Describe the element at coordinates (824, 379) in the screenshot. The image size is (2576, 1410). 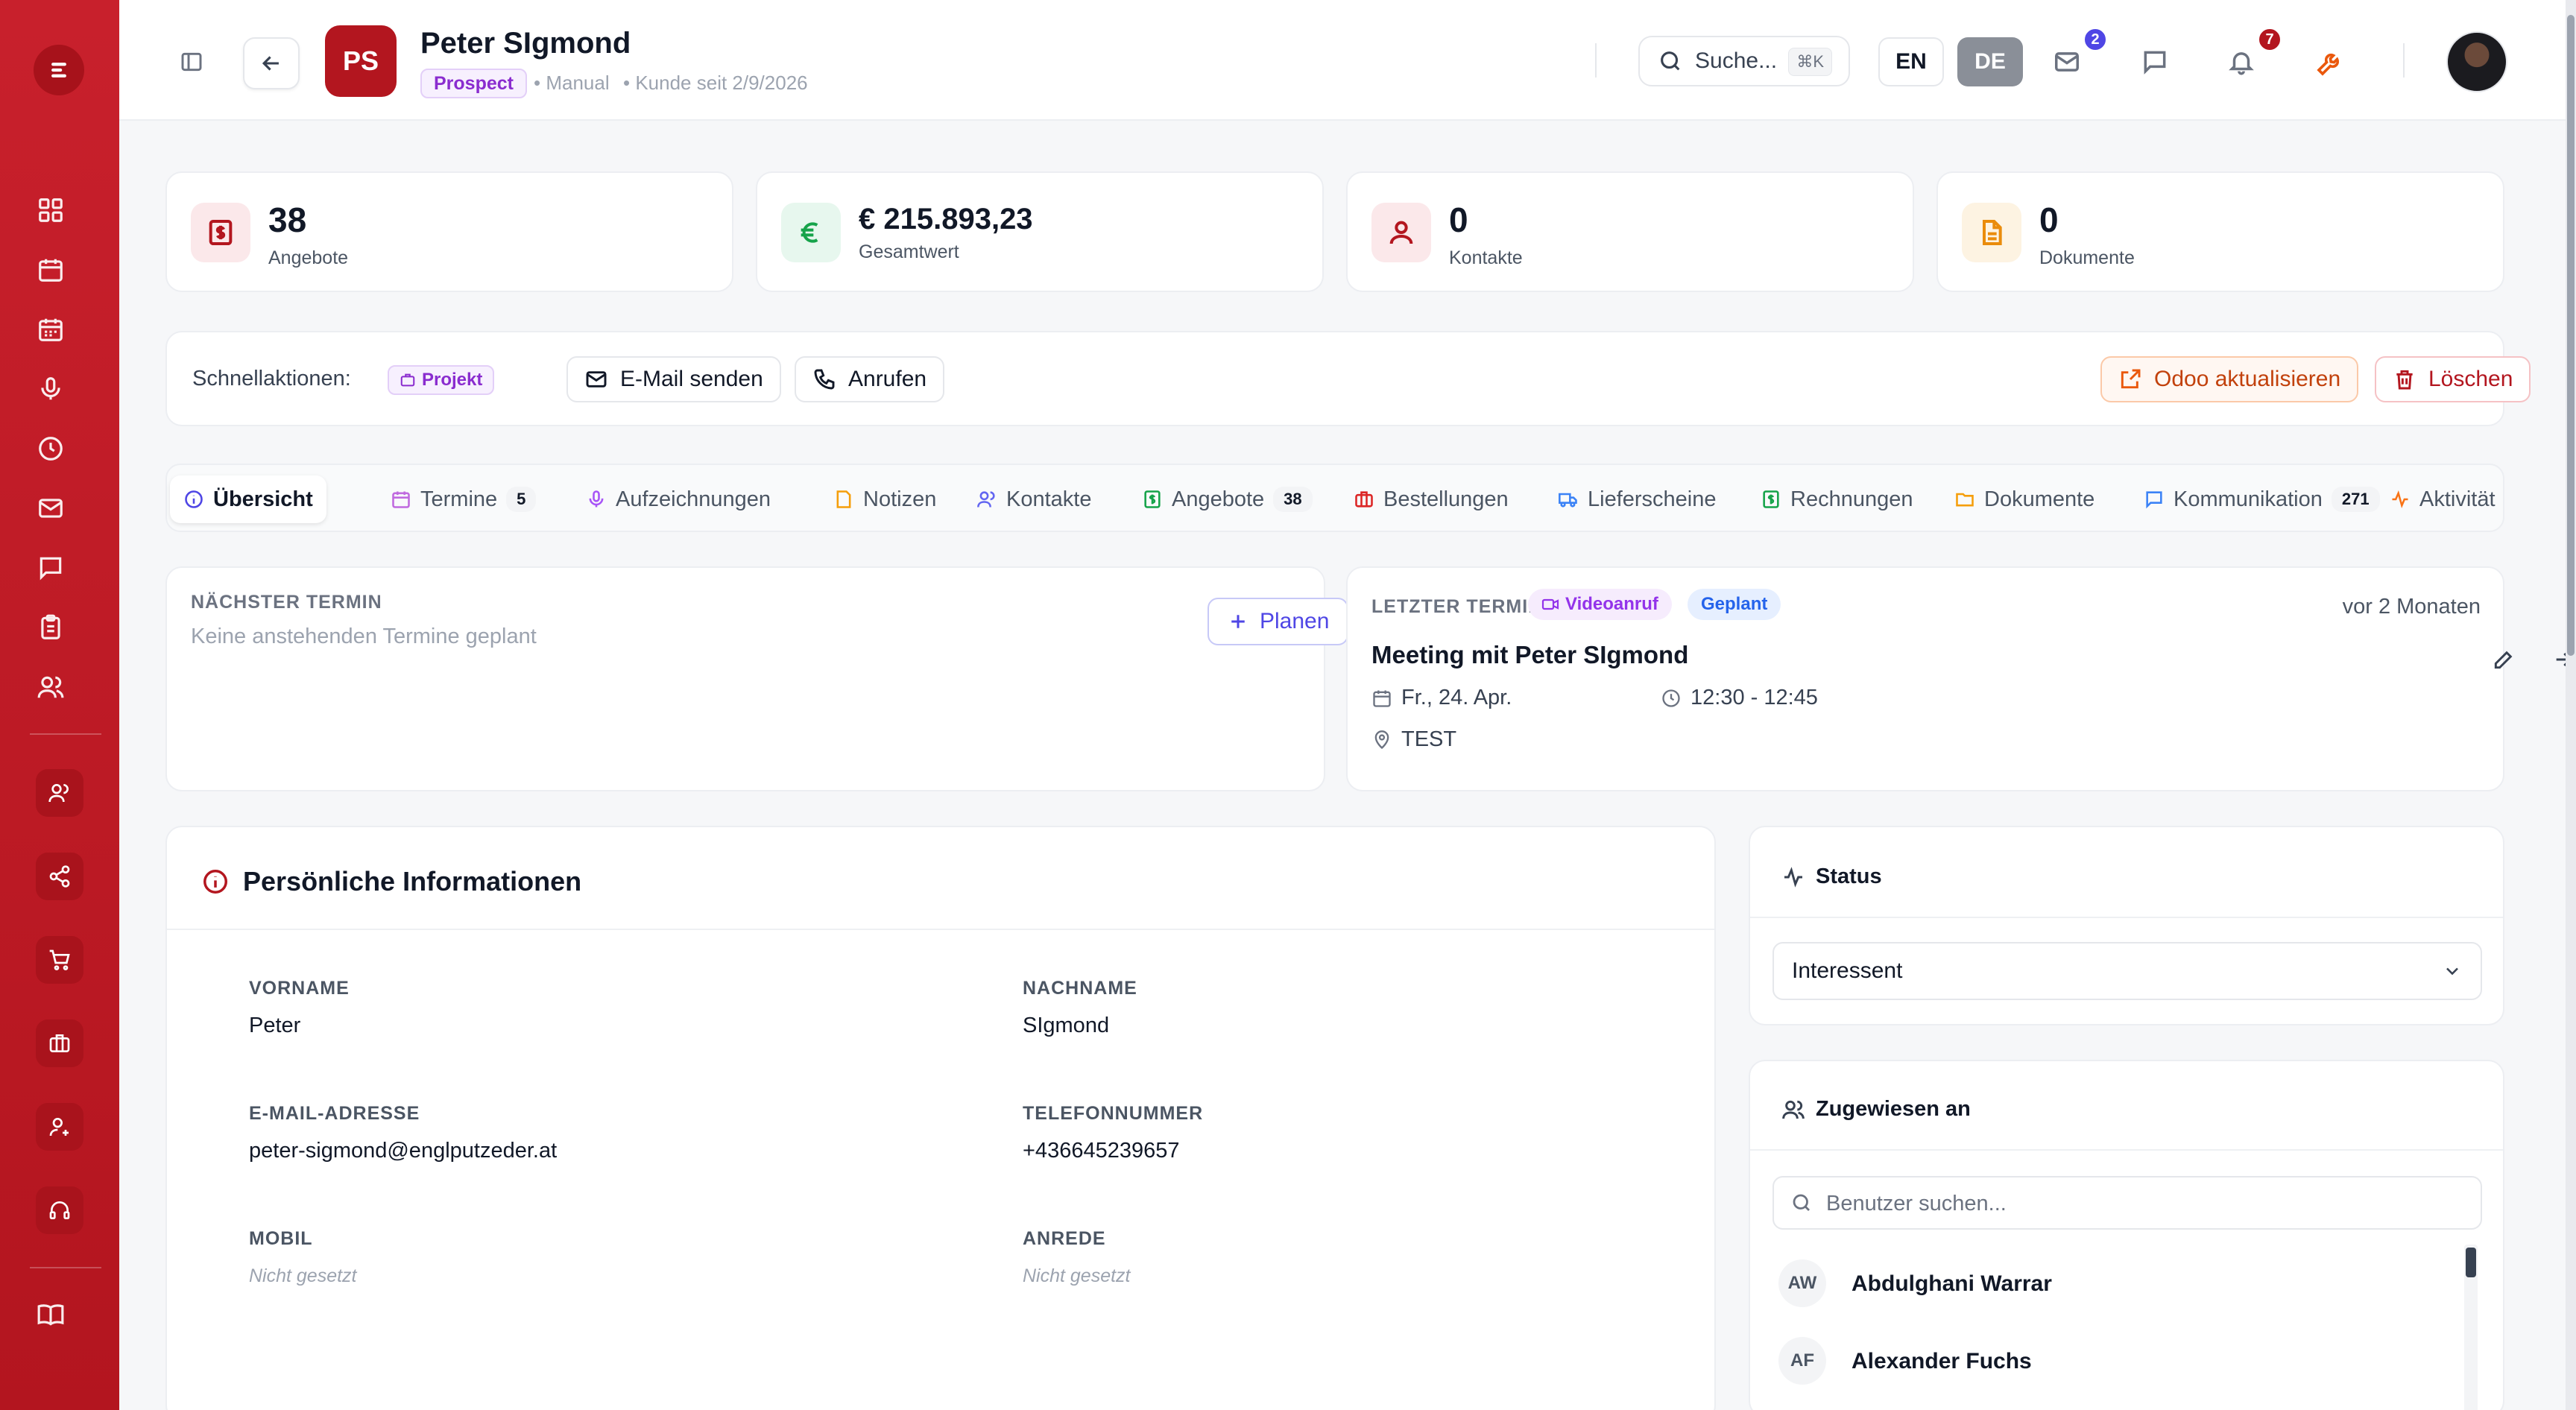
I see `phone-icon` at that location.